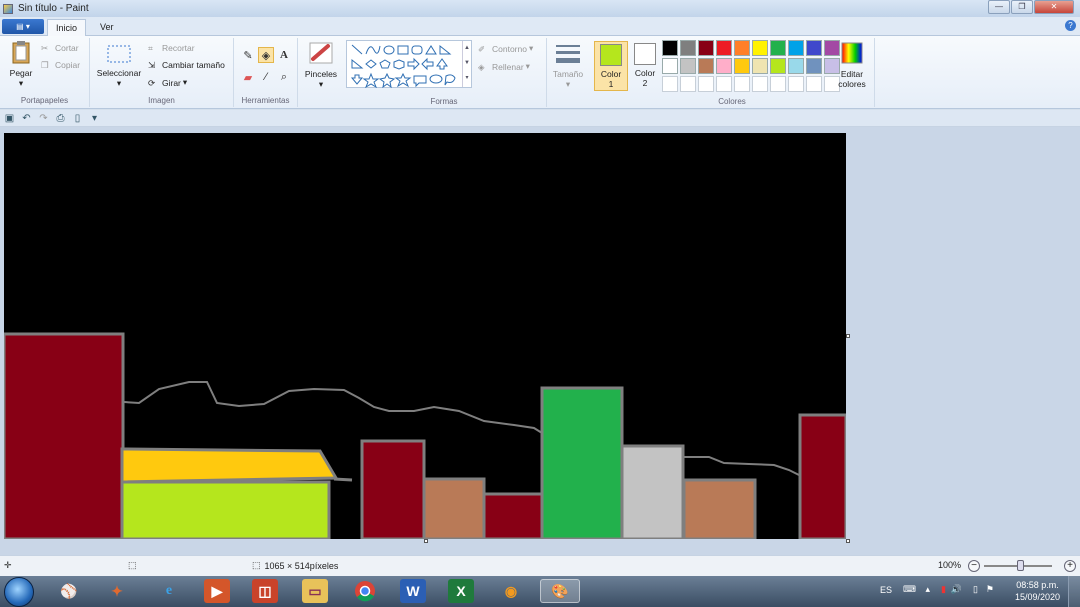 The image size is (1080, 607). Describe the element at coordinates (19, 592) in the screenshot. I see `start-button` at that location.